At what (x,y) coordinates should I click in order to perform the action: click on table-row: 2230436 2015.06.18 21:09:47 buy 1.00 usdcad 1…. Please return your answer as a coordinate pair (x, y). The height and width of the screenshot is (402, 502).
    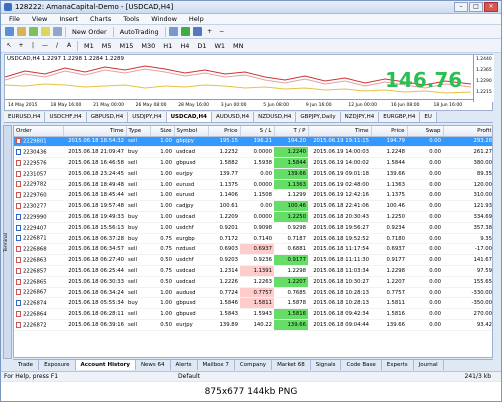
    Looking at the image, I should click on (253, 152).